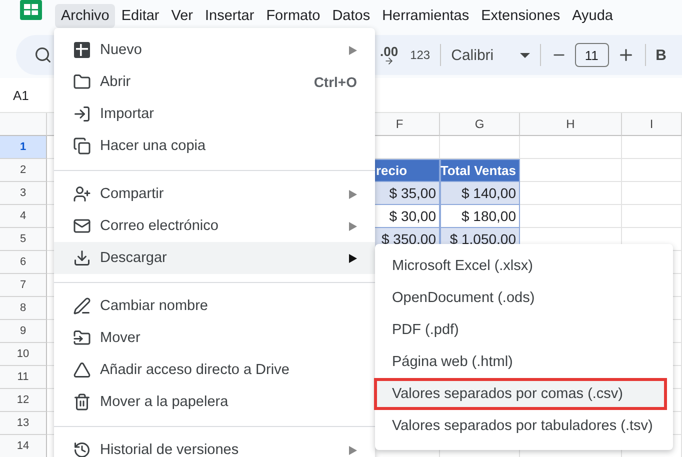 The width and height of the screenshot is (682, 457). Describe the element at coordinates (82, 338) in the screenshot. I see `folder-arrow-icon` at that location.